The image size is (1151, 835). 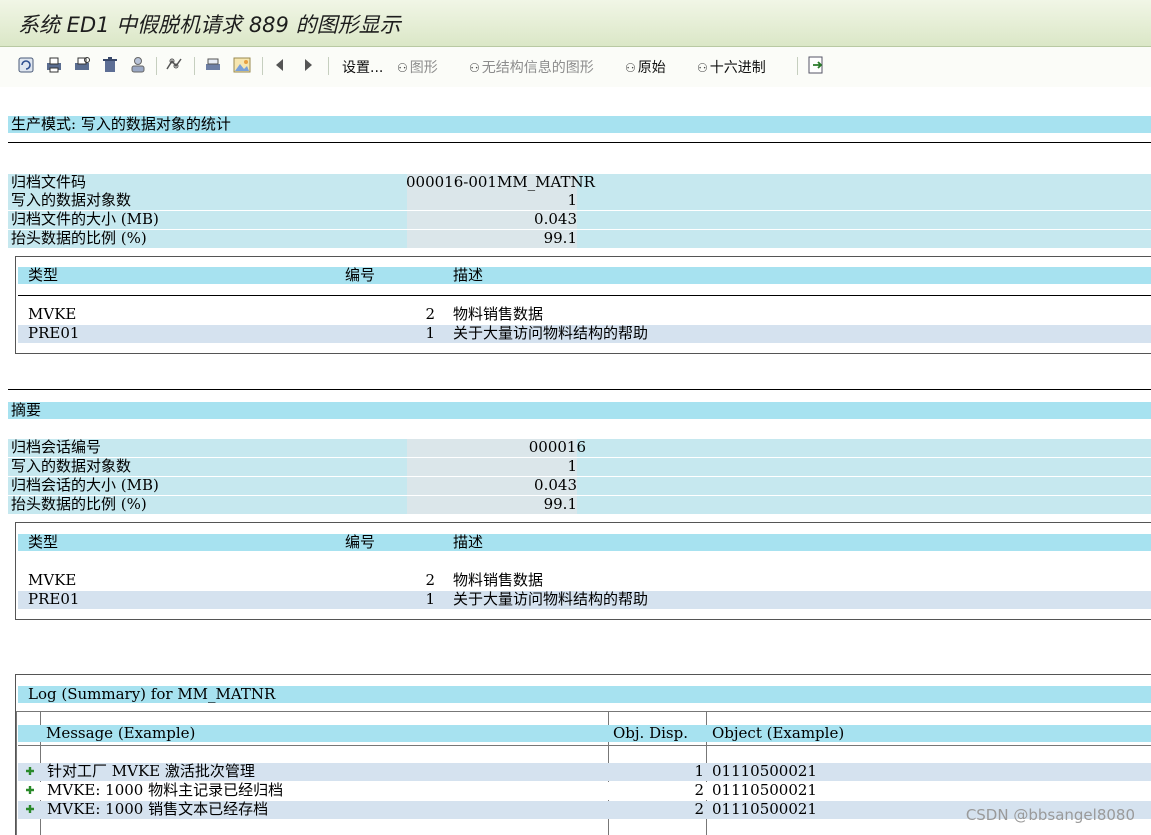 I want to click on column-header-message: Message (Example), so click(x=121, y=733).